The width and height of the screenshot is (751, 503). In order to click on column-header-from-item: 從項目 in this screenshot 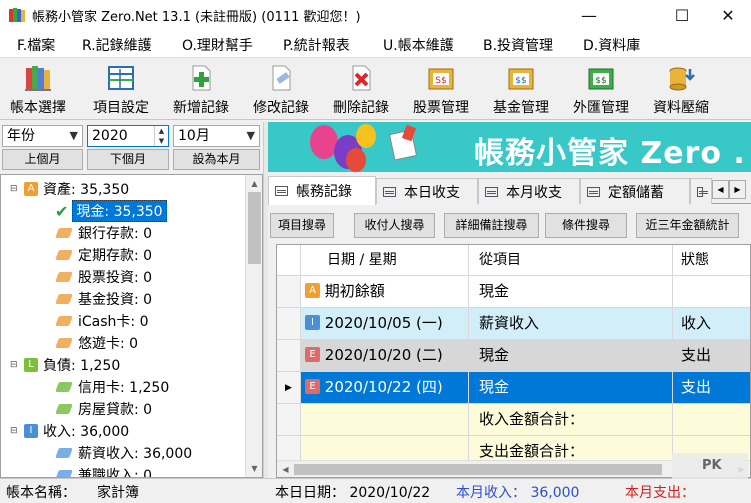, I will do `click(571, 260)`.